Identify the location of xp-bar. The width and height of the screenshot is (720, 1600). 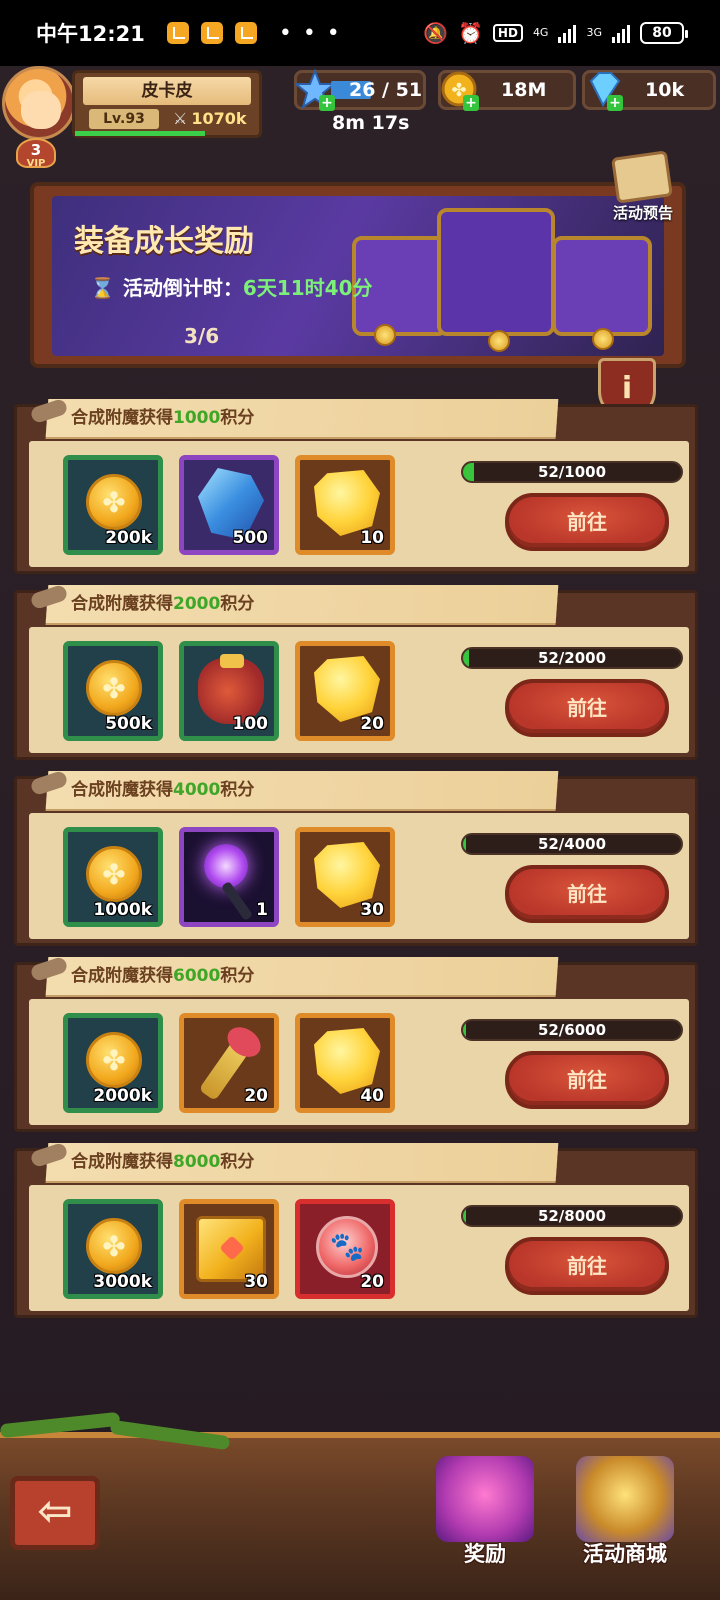
(140, 133).